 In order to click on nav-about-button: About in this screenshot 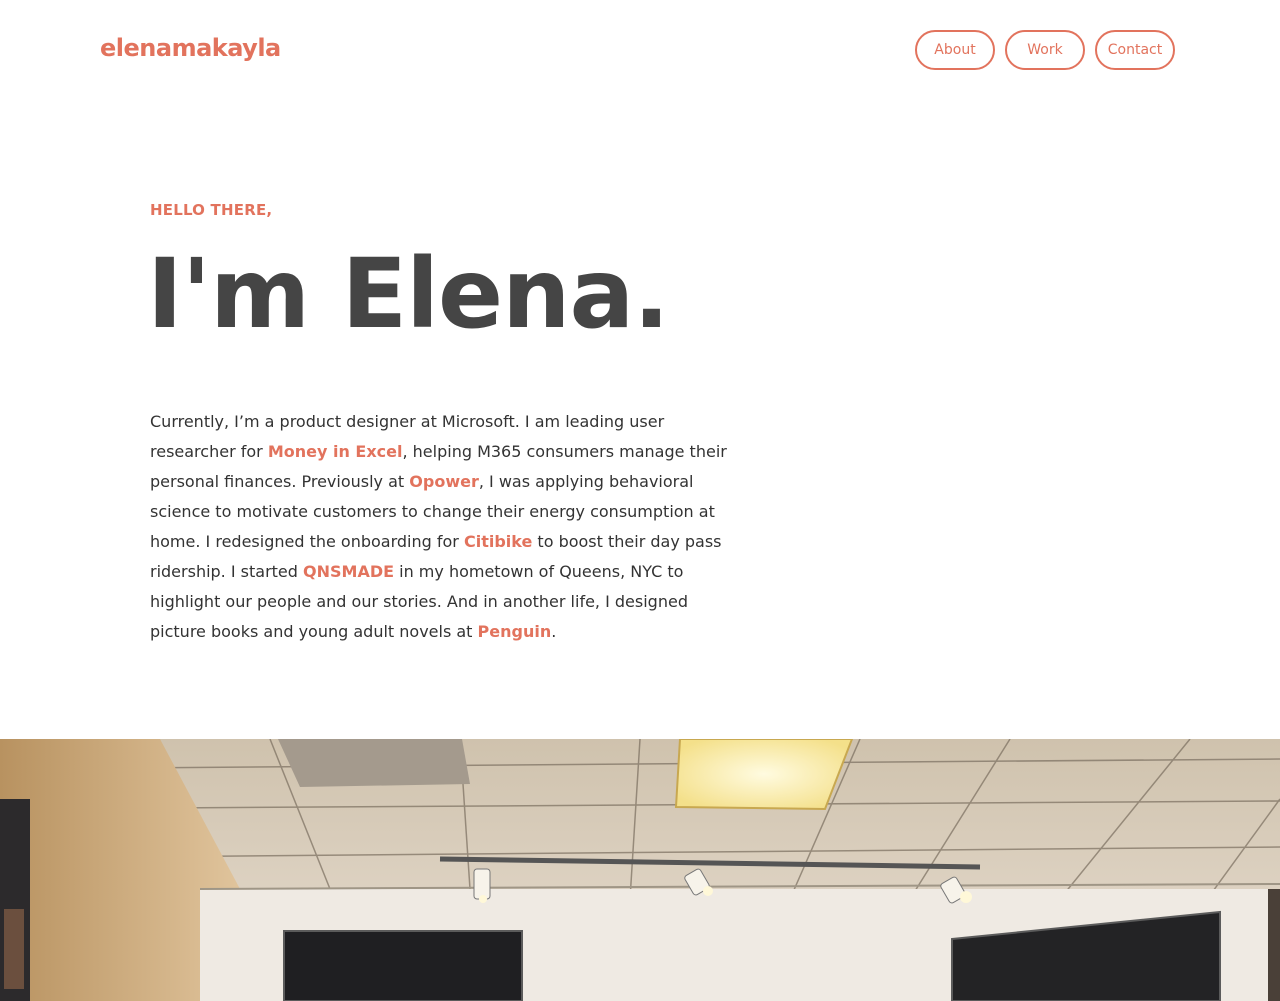, I will do `click(955, 50)`.